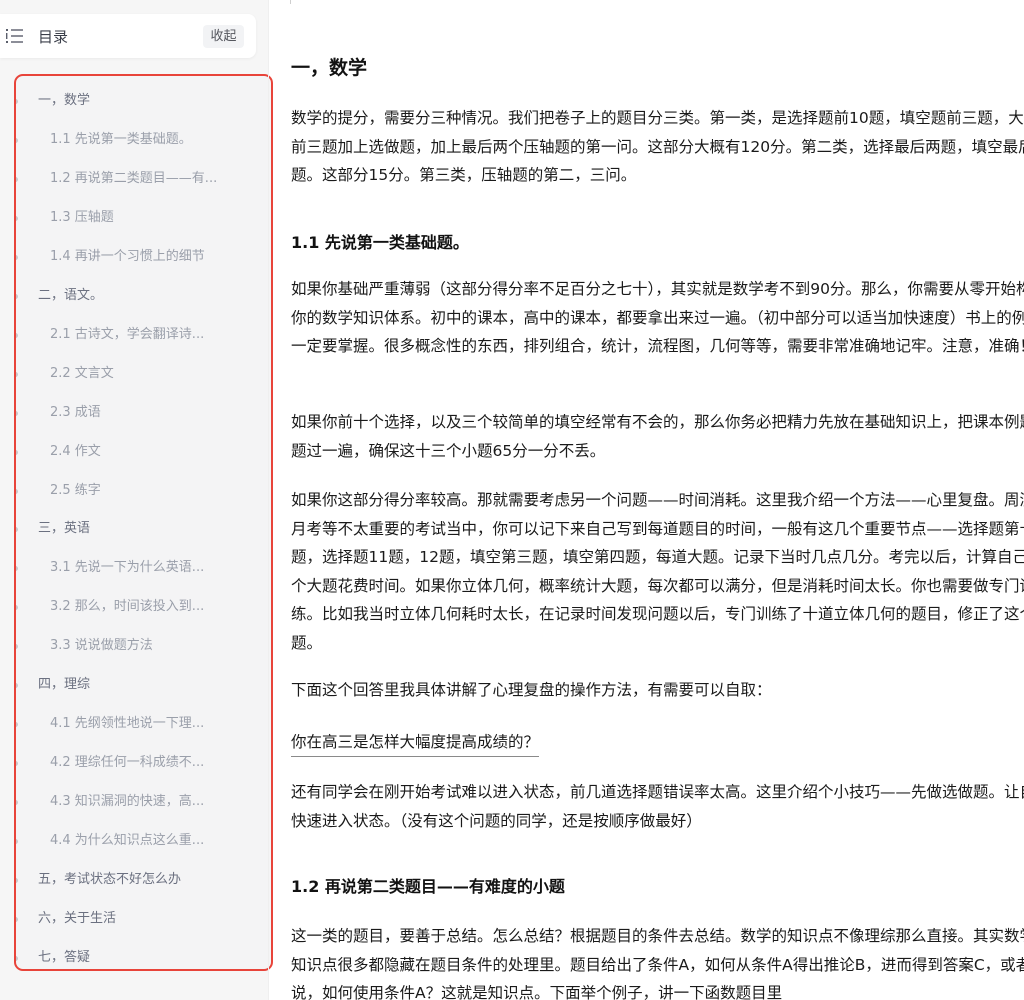 Image resolution: width=1024 pixels, height=1000 pixels. What do you see at coordinates (127, 257) in the screenshot?
I see `toc-item: 1.4 再讲一个习惯上的细节` at bounding box center [127, 257].